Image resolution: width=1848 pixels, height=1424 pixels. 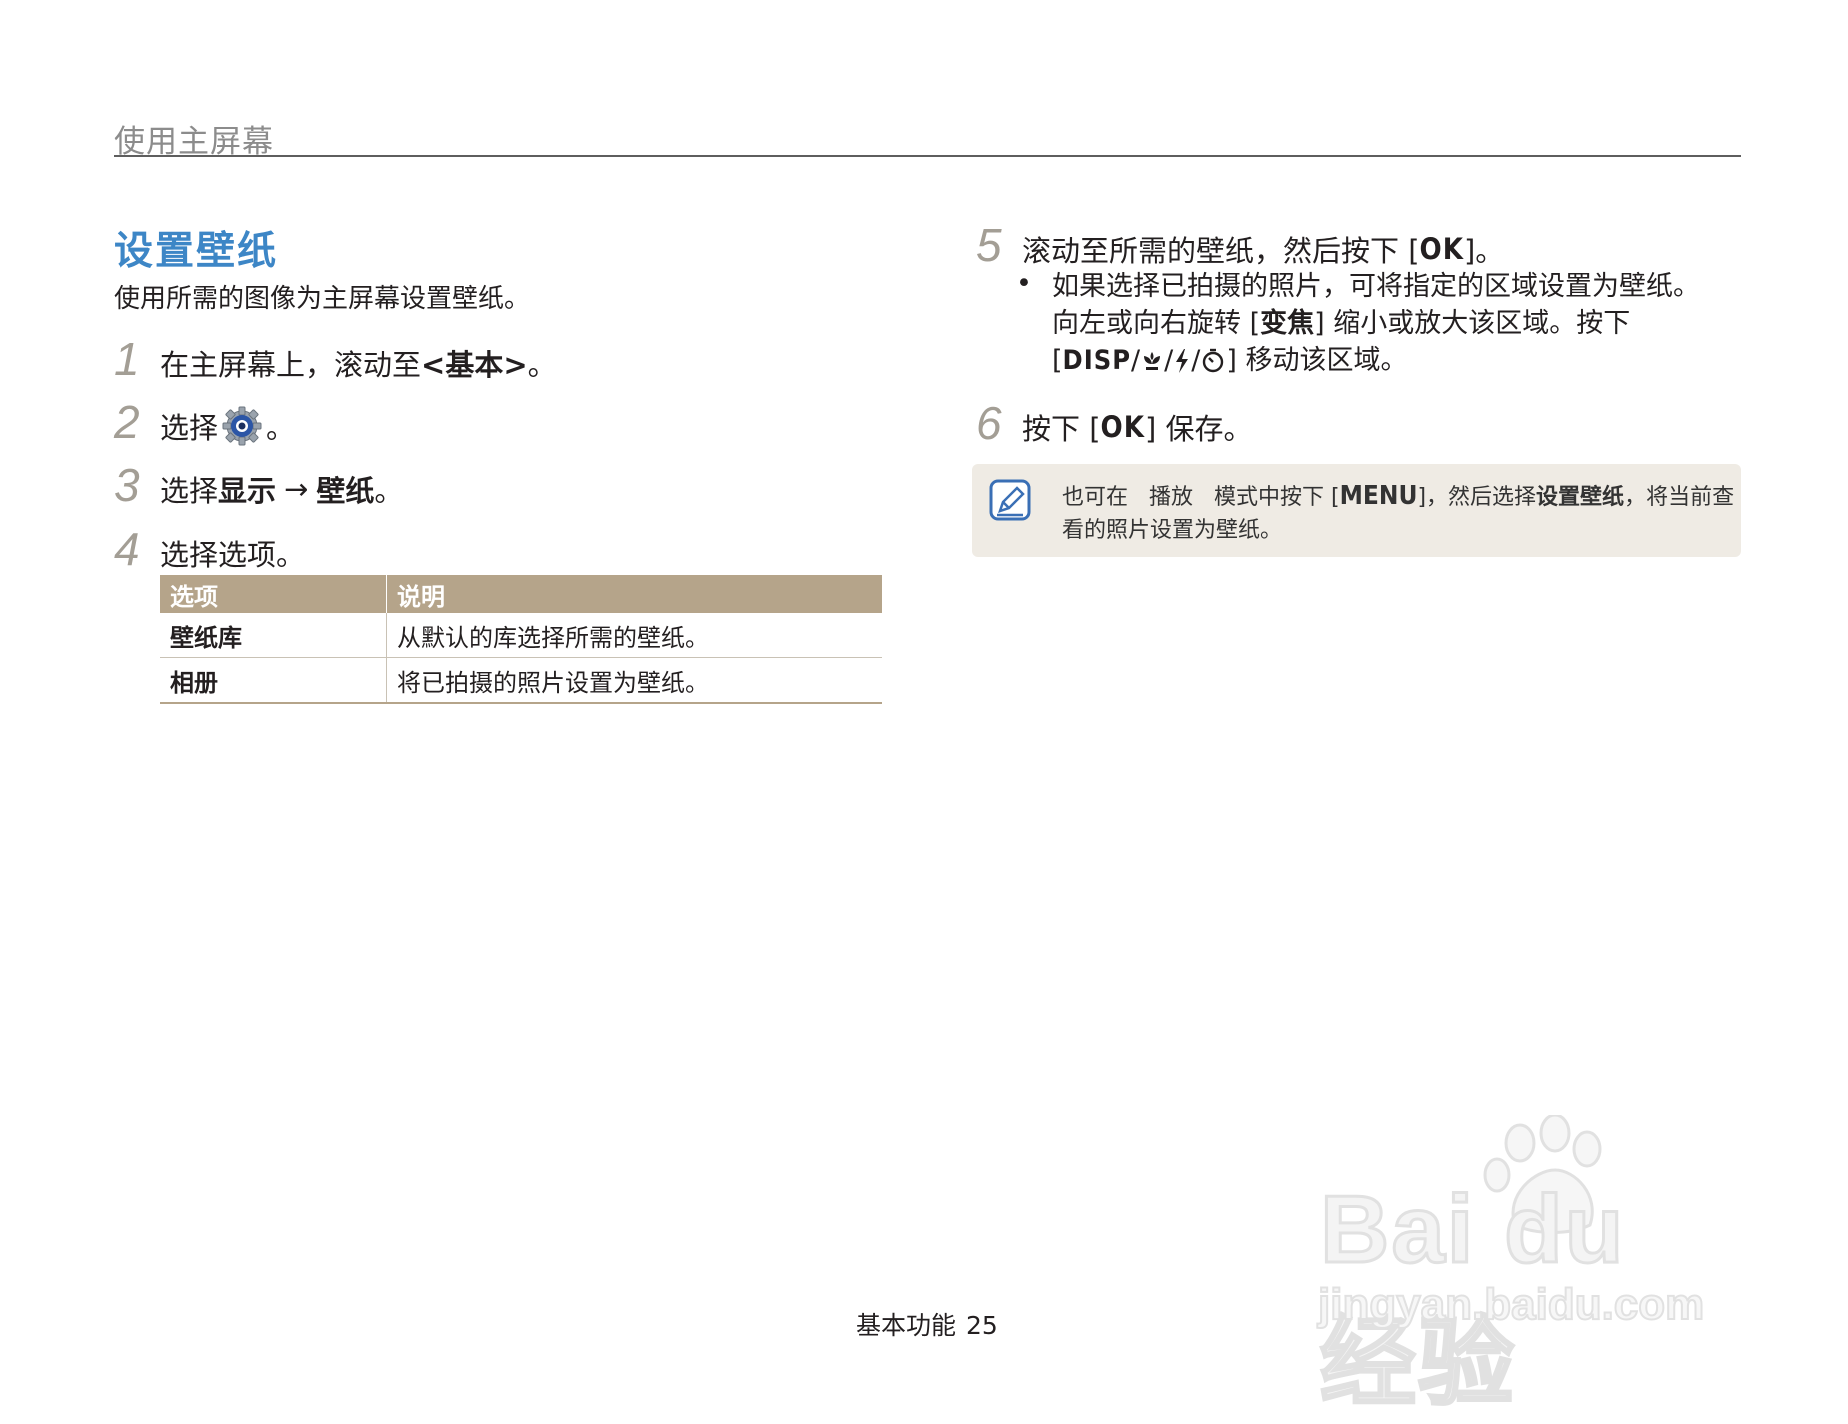 What do you see at coordinates (1156, 323) in the screenshot?
I see `bullet-text: 向左或向右旋转 [` at bounding box center [1156, 323].